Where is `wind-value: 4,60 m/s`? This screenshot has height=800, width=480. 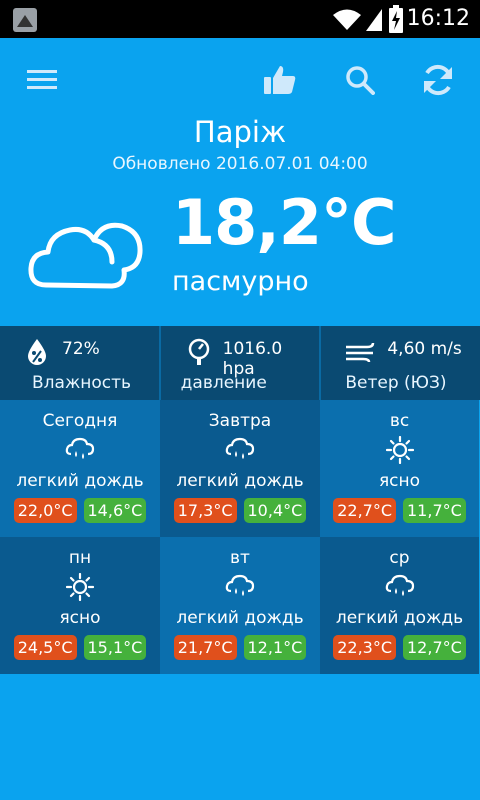 wind-value: 4,60 m/s is located at coordinates (424, 349).